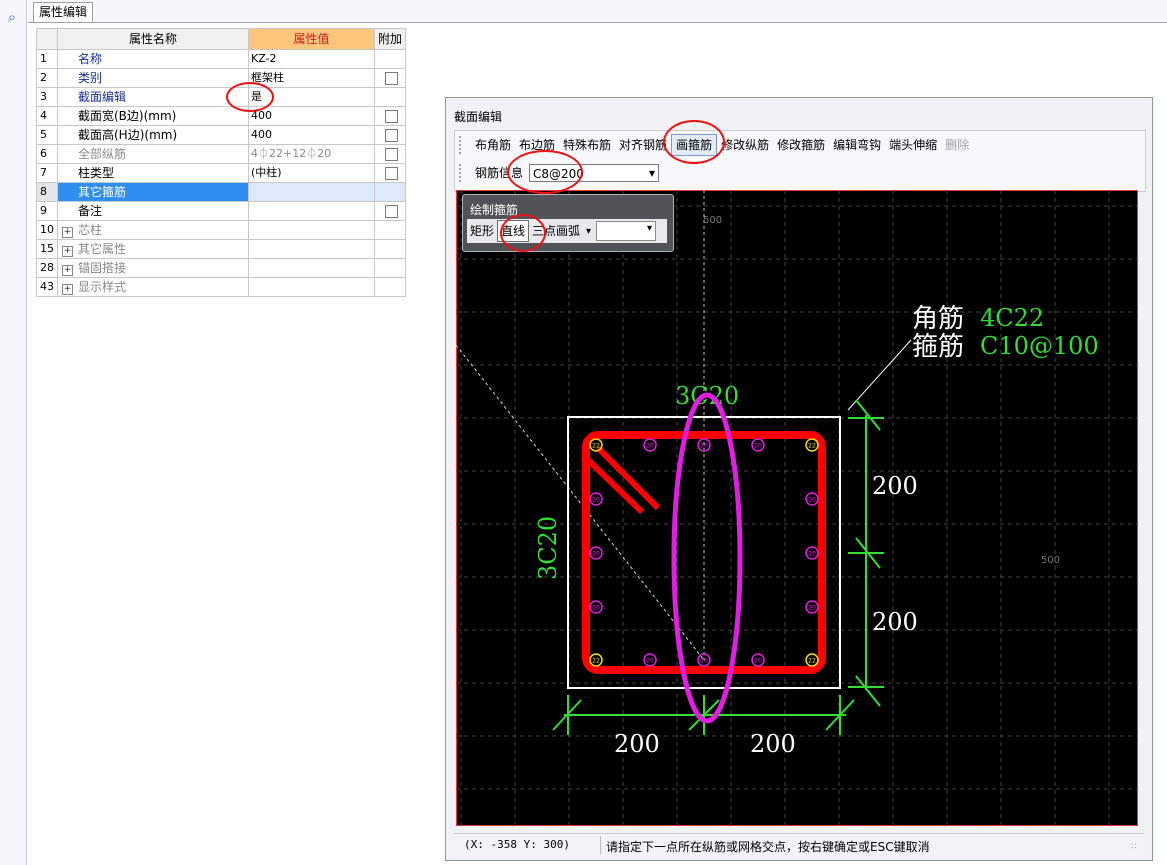  I want to click on draw-stirrup-panel: 绘制箍筋 矩形 直线 三点画弧 ▾ ▾, so click(568, 223).